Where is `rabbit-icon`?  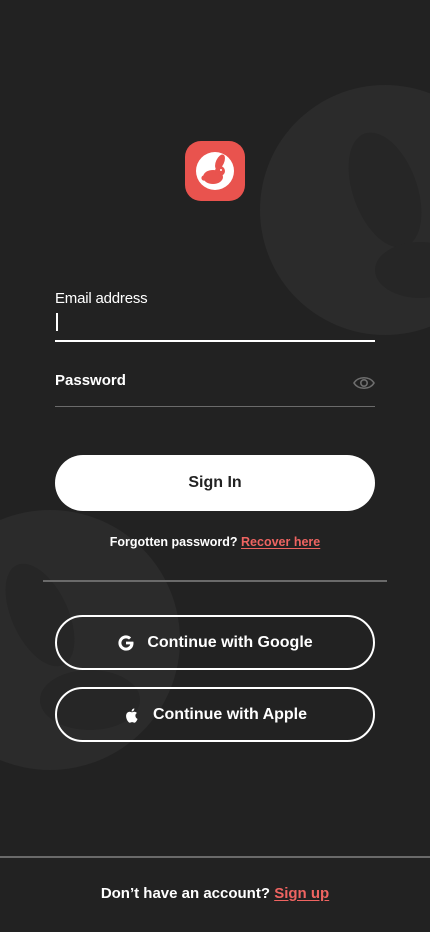 rabbit-icon is located at coordinates (215, 171).